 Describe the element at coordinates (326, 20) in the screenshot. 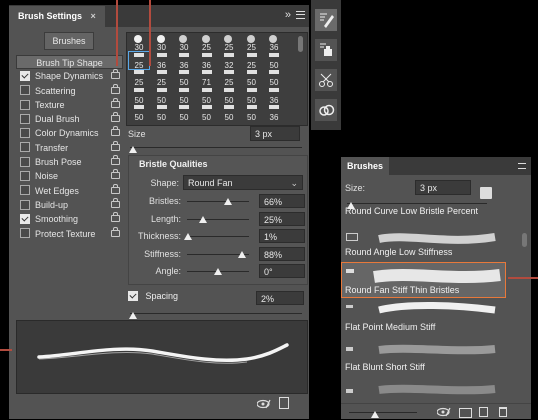

I see `brush-settings-icon` at that location.